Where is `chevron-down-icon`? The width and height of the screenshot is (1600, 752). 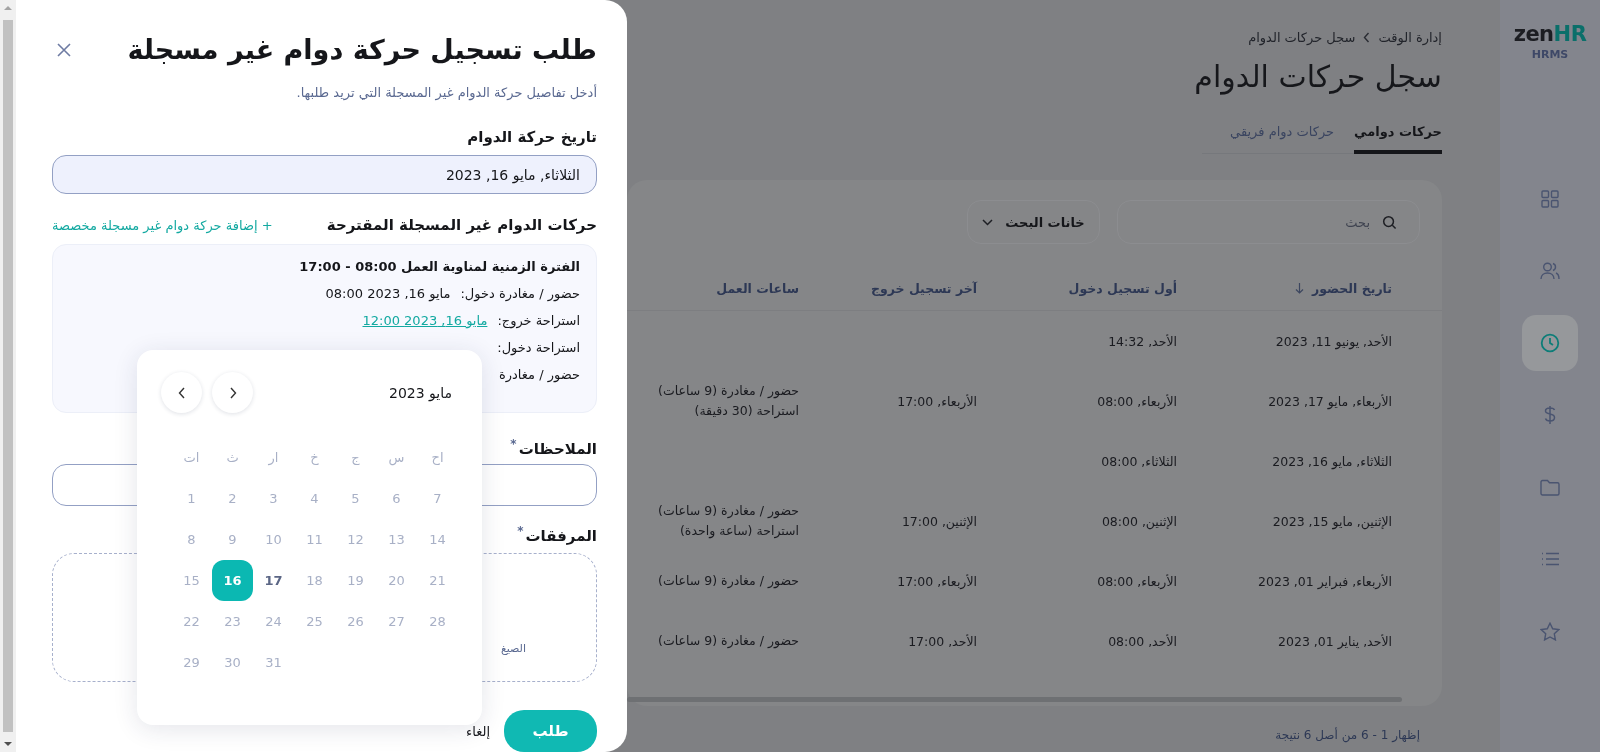 chevron-down-icon is located at coordinates (988, 222).